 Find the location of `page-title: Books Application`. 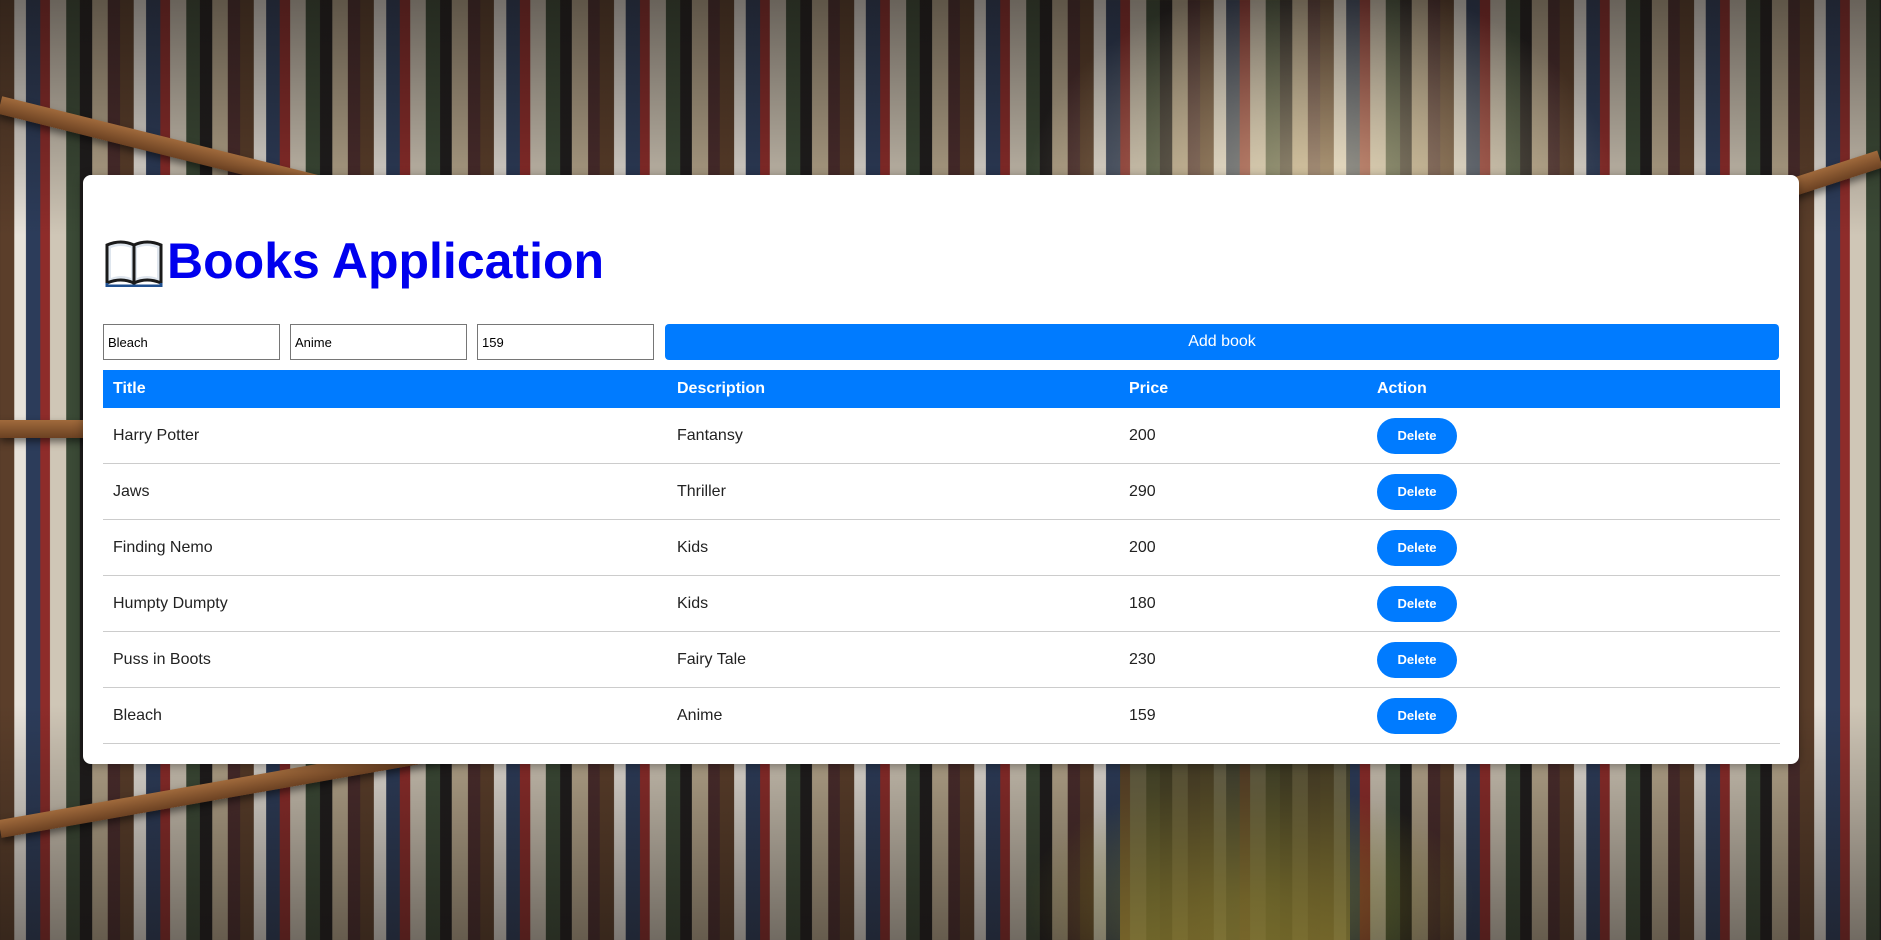

page-title: Books Application is located at coordinates (354, 261).